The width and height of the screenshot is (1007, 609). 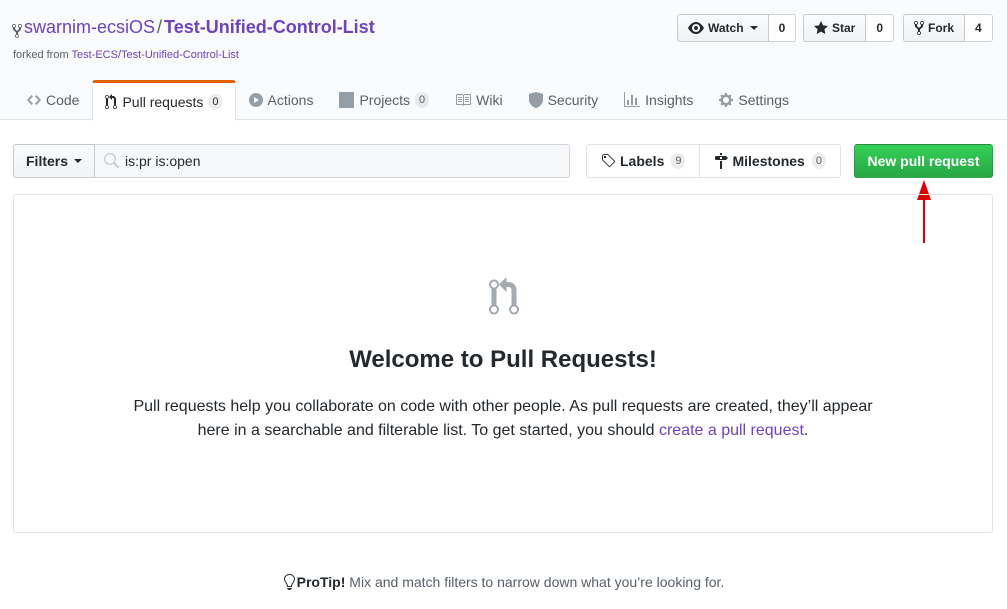 I want to click on repo-title: swarnim-ecsiOS / Test-Unified-Control-List, so click(x=193, y=27).